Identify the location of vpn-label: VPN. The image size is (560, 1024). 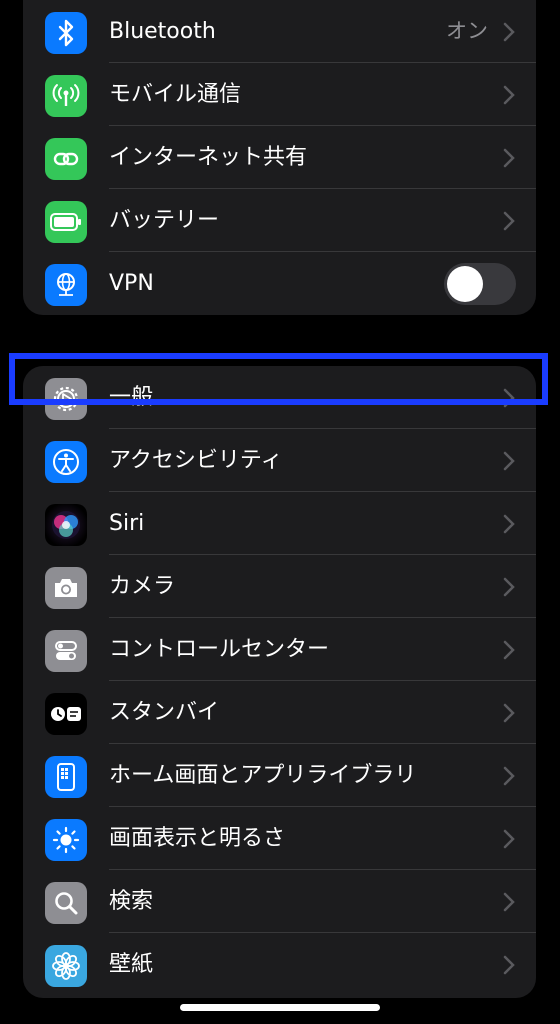
(131, 283).